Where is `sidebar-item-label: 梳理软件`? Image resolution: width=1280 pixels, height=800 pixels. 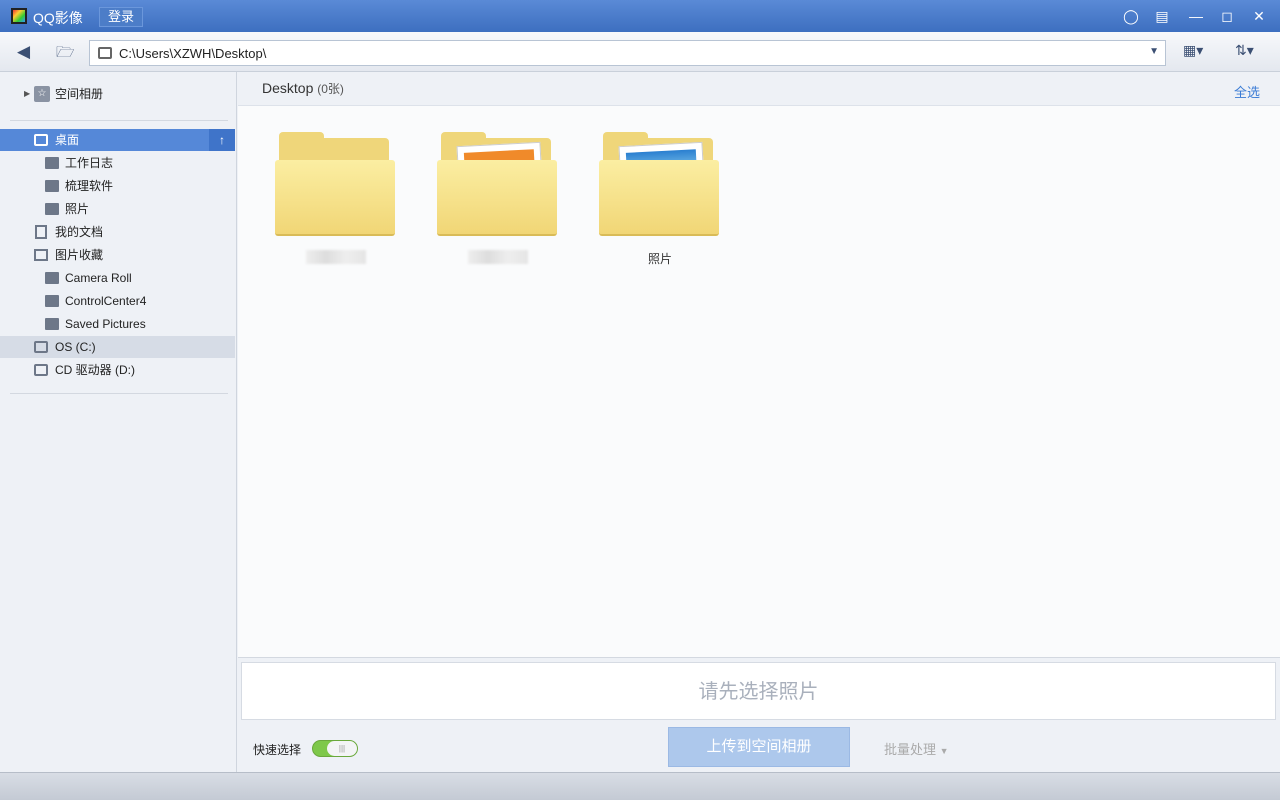 sidebar-item-label: 梳理软件 is located at coordinates (89, 186).